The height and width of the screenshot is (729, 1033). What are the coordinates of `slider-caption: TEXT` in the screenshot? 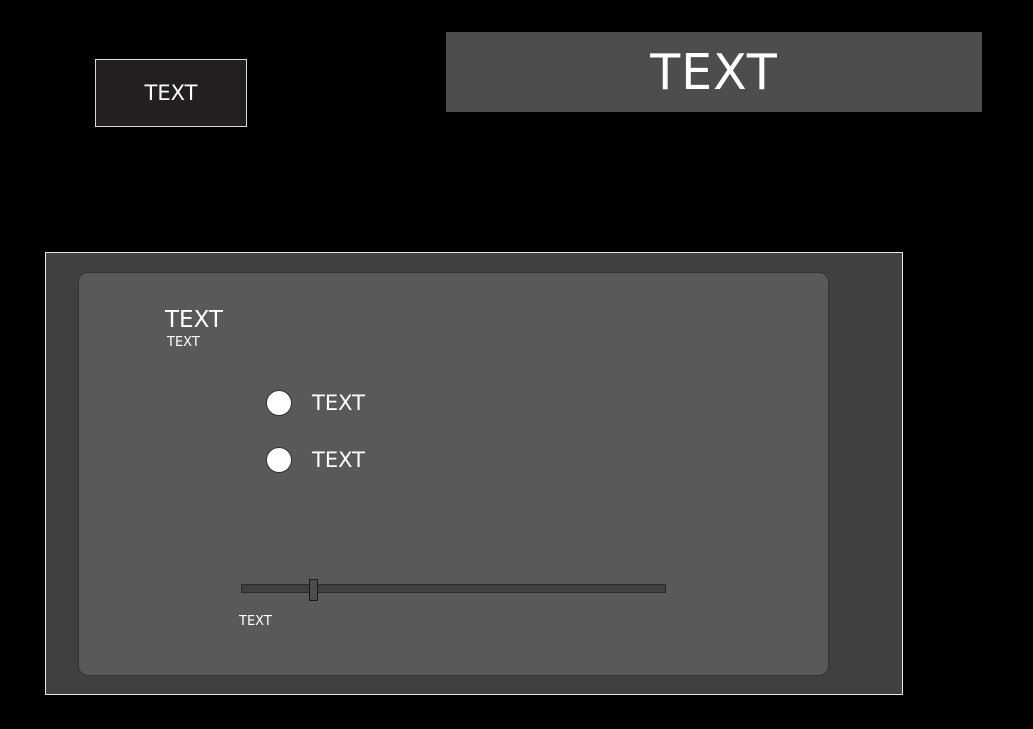 It's located at (255, 621).